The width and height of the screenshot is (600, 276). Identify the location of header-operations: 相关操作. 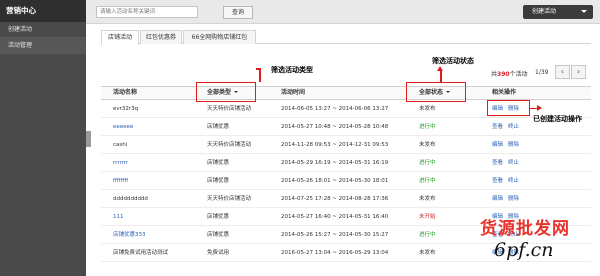
(504, 92).